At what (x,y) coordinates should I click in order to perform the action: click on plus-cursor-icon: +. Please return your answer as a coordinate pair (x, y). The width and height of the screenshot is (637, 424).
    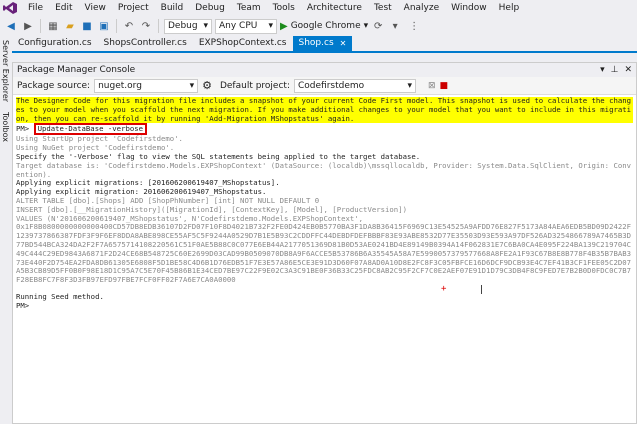
    Looking at the image, I should click on (444, 289).